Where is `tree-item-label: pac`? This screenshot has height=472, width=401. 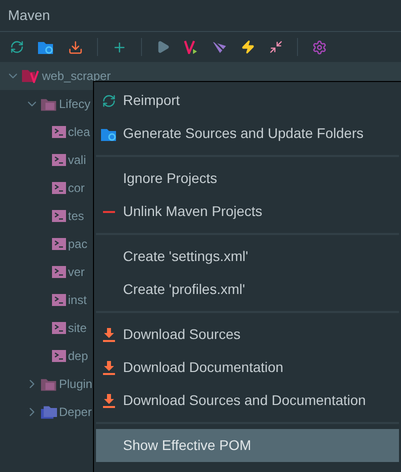
tree-item-label: pac is located at coordinates (78, 244).